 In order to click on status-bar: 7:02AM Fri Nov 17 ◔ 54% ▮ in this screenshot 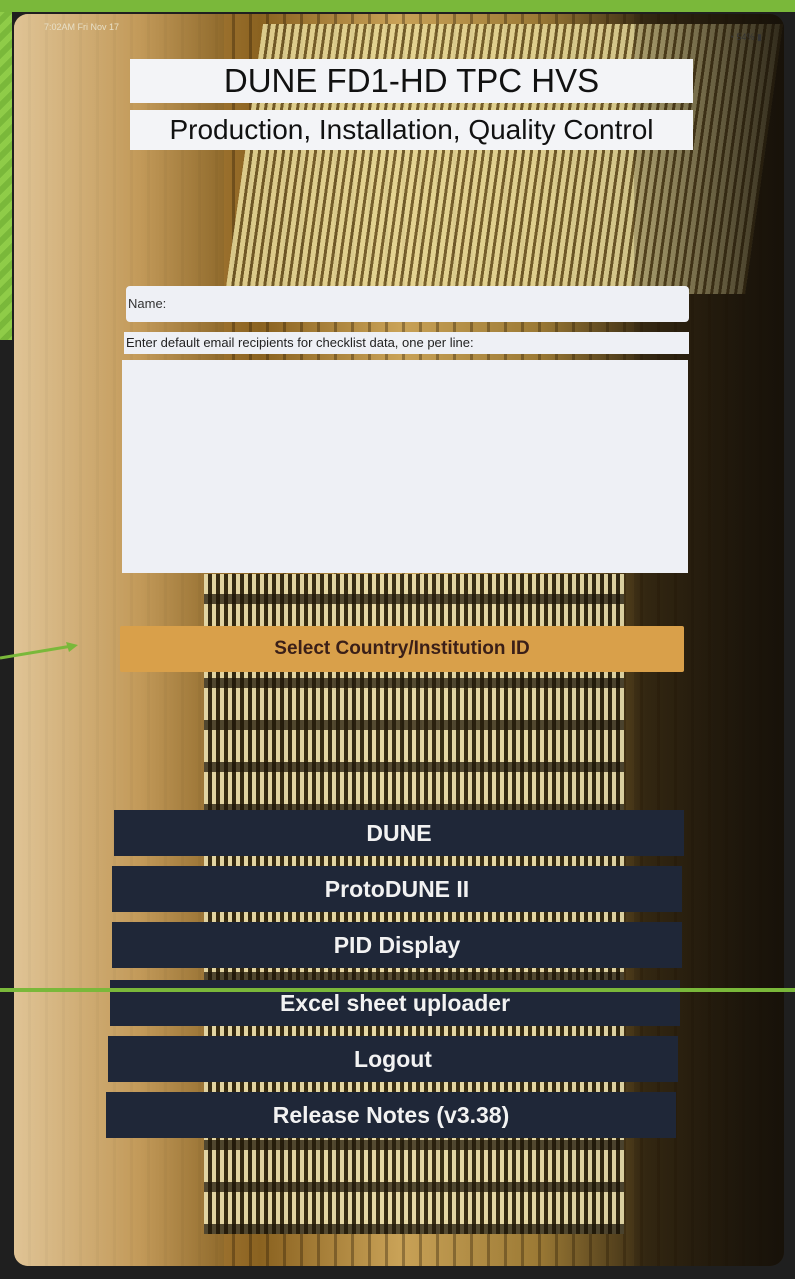, I will do `click(399, 29)`.